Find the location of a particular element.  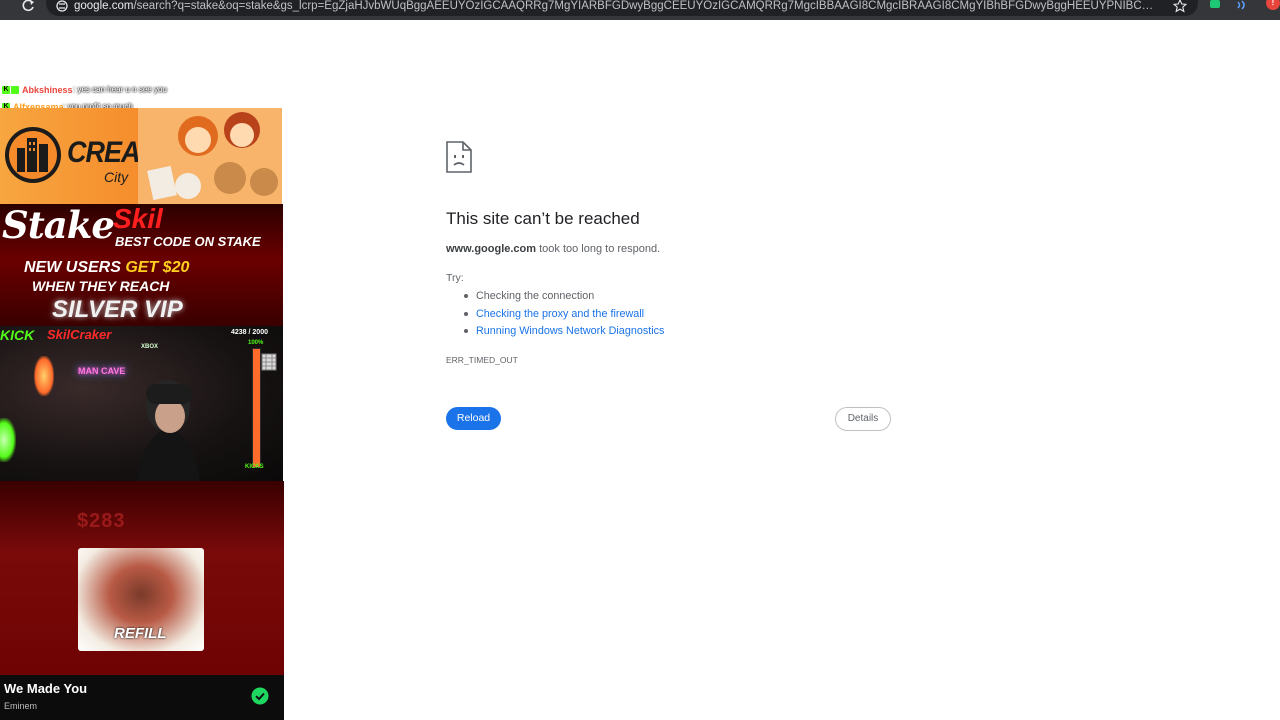

donation-amount: $283 is located at coordinates (101, 521).